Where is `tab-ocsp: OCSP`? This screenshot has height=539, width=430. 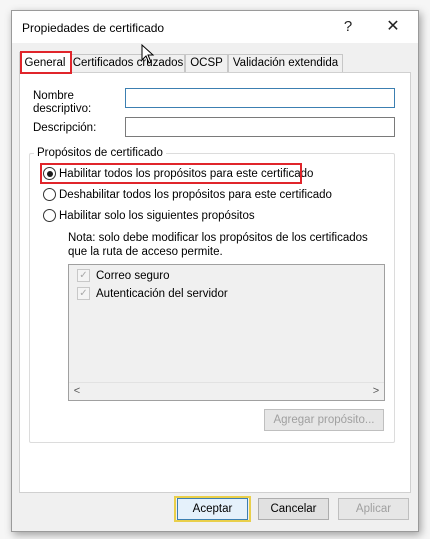
tab-ocsp: OCSP is located at coordinates (206, 63).